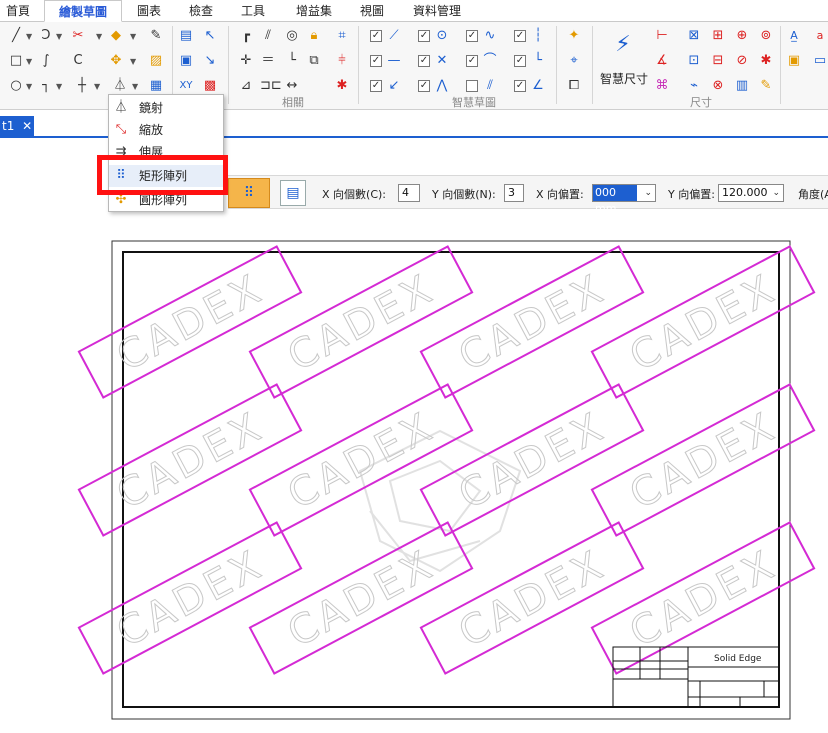  I want to click on chamfer-dimension-icon: ⊡, so click(694, 61).